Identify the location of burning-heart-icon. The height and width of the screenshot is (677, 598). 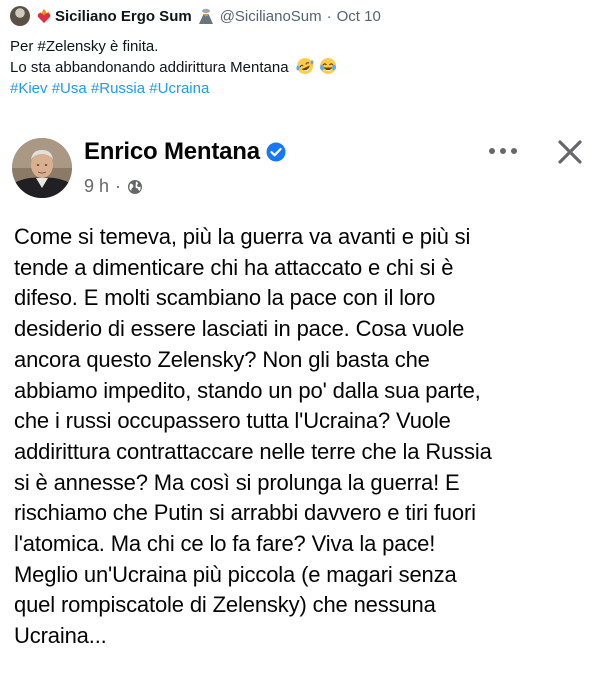
(44, 16).